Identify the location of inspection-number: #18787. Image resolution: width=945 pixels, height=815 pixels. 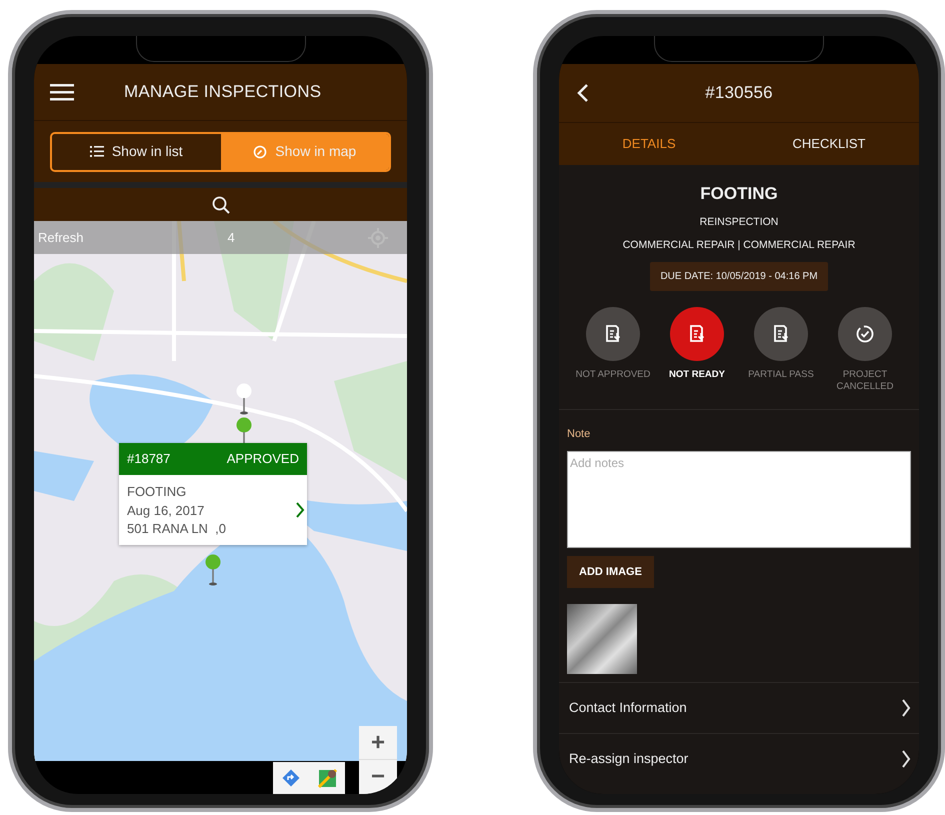
(148, 459).